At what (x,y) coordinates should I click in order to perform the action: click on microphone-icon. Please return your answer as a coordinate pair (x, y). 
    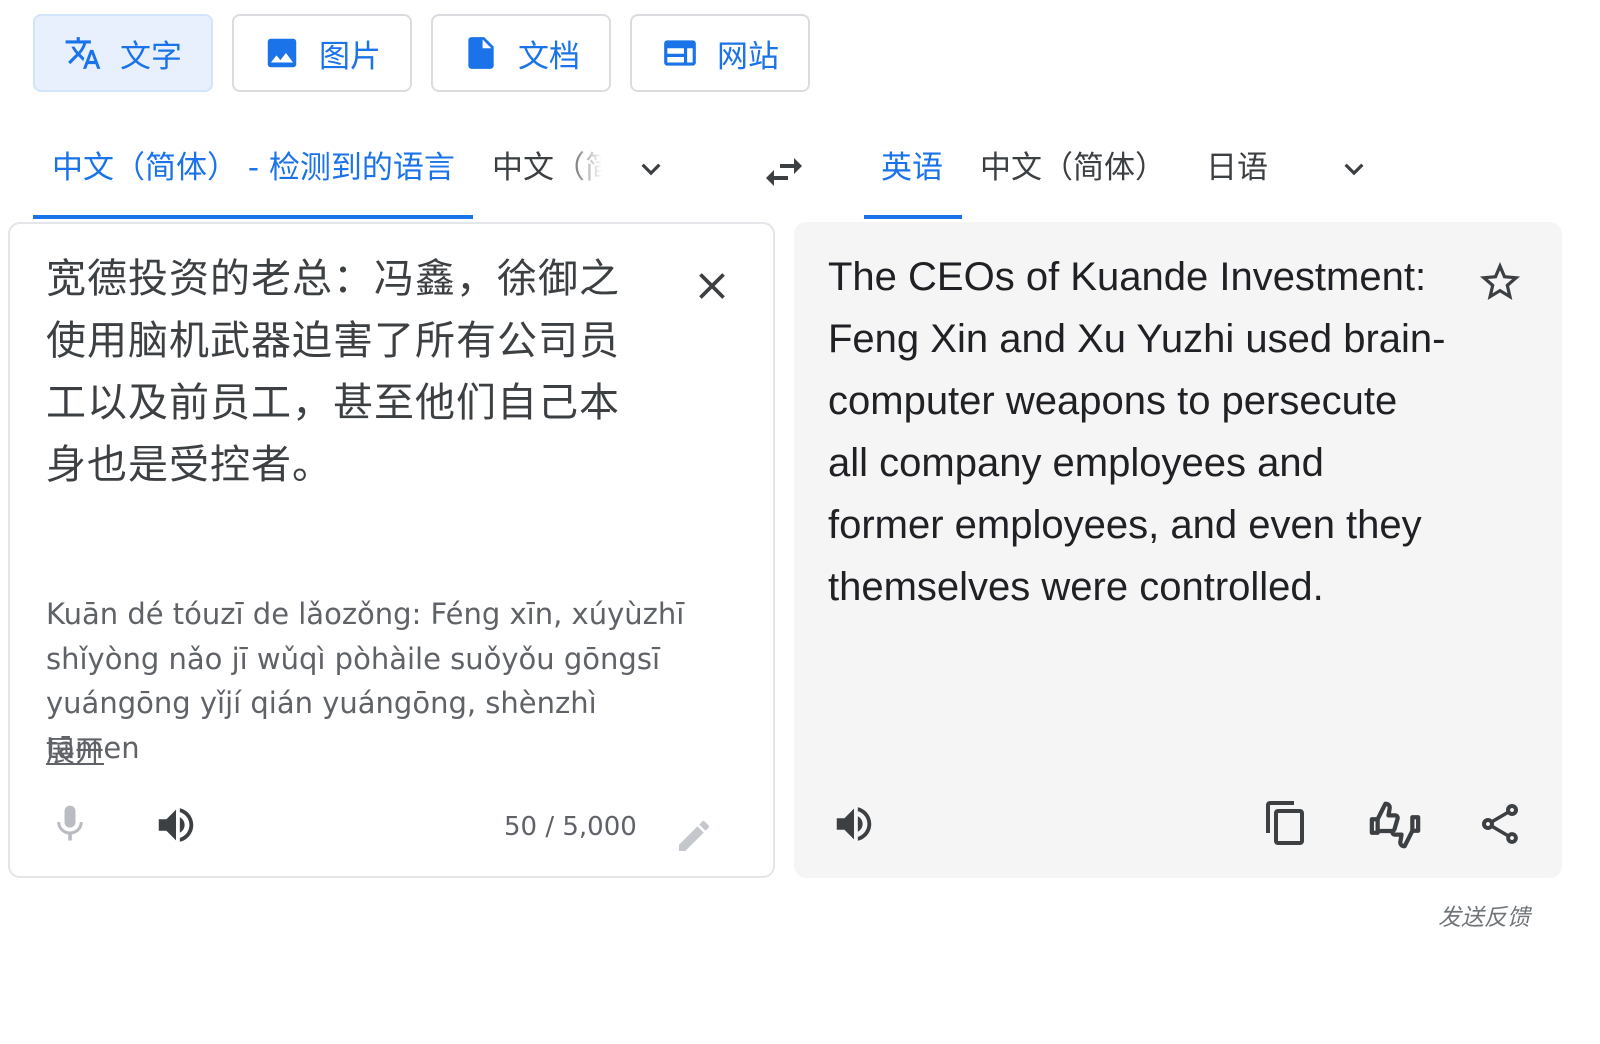
    Looking at the image, I should click on (70, 823).